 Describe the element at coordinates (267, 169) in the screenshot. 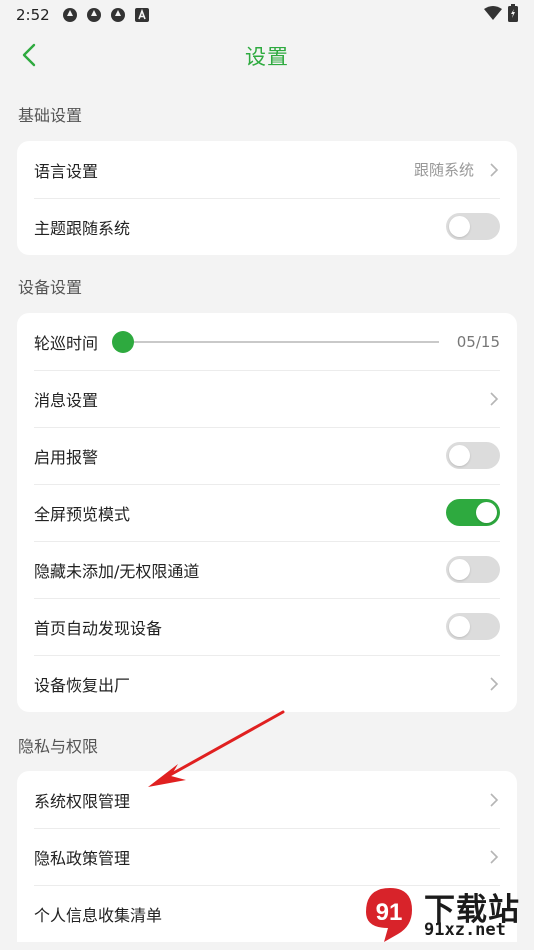

I see `row-language: 语言设置 跟随系统` at that location.